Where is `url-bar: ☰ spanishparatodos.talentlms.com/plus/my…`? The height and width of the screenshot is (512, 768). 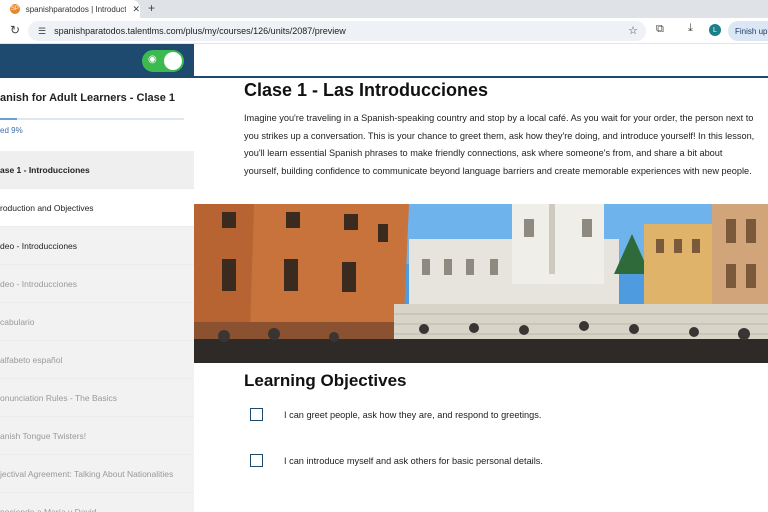
url-bar: ☰ spanishparatodos.talentlms.com/plus/my… is located at coordinates (337, 31).